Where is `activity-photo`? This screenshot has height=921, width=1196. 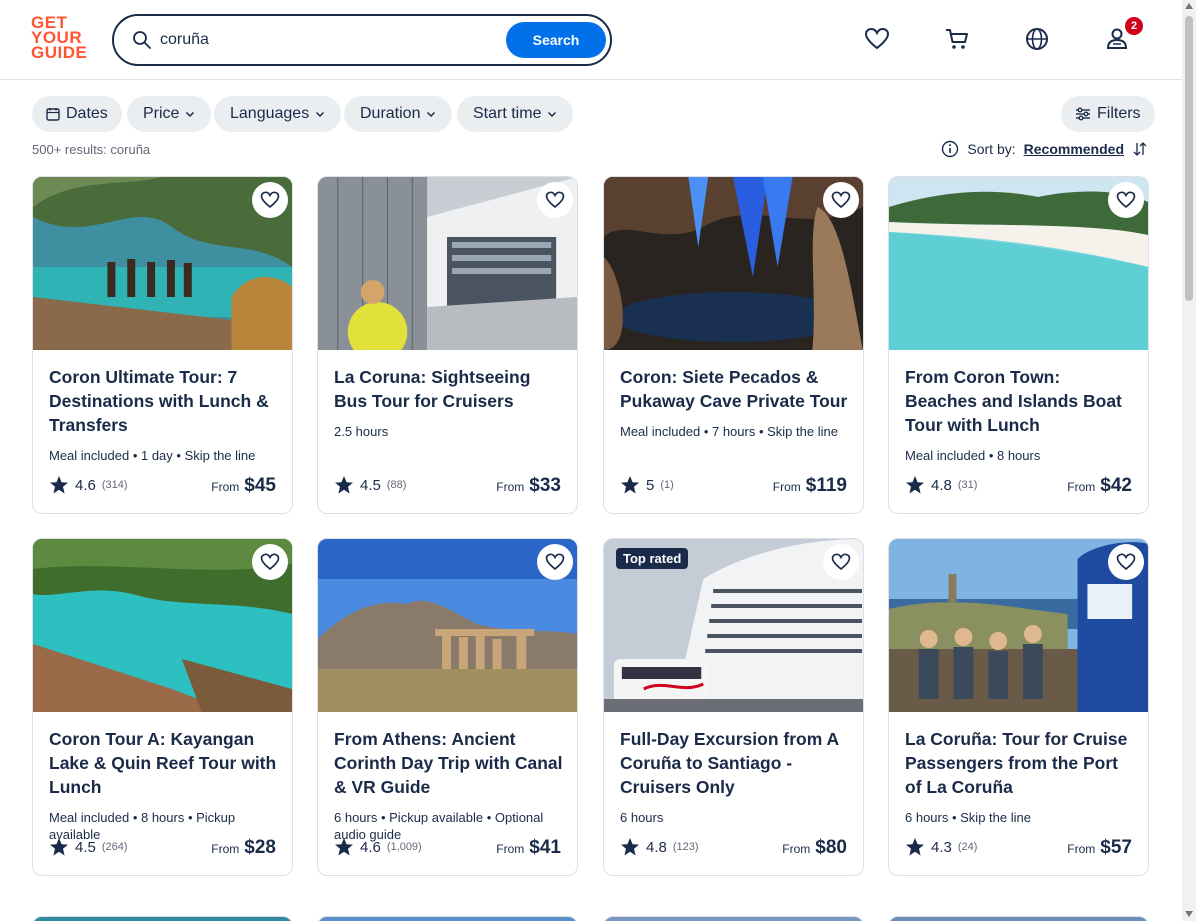 activity-photo is located at coordinates (447, 919).